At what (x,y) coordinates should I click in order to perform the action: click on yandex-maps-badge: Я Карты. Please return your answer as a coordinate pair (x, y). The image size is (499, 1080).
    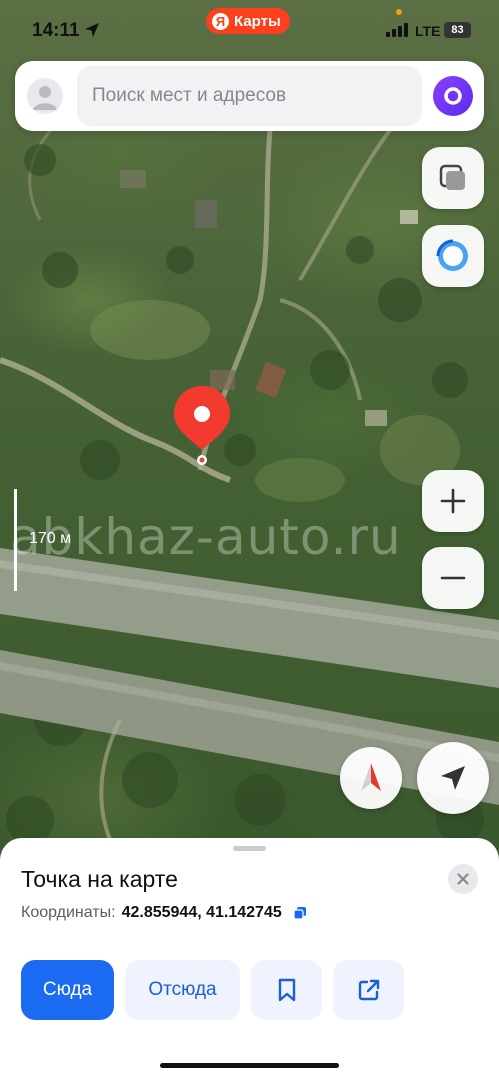
    Looking at the image, I should click on (248, 21).